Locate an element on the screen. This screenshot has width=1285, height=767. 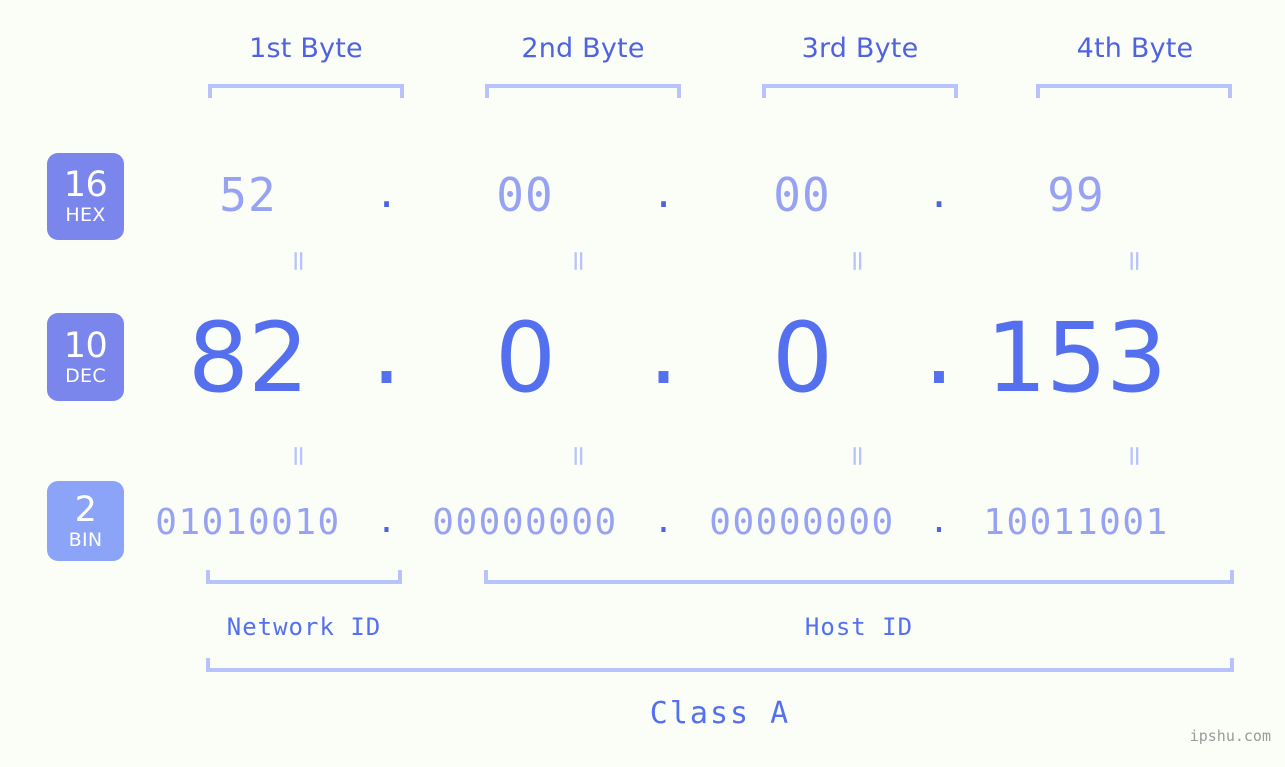
network-id-label: Network ID is located at coordinates (304, 627).